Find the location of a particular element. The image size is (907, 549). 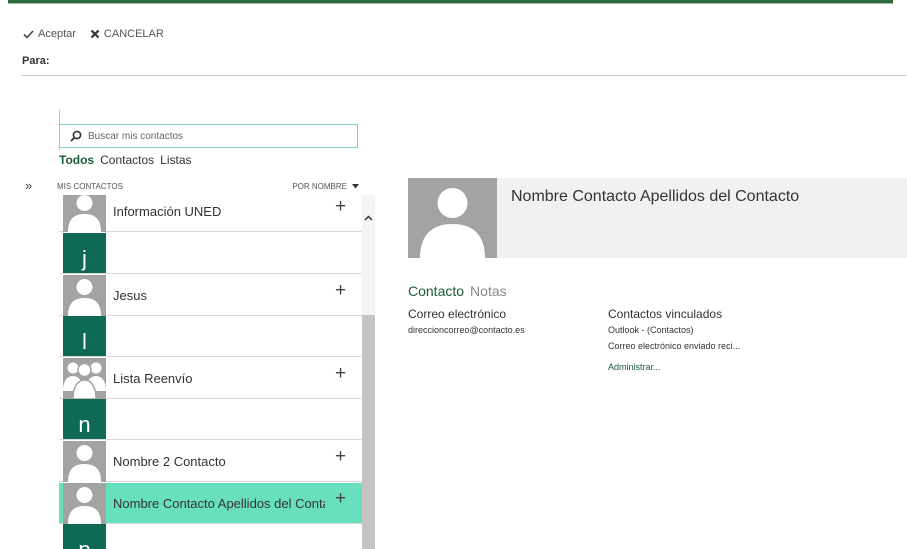

contact-row: Nombre 2 Contacto + is located at coordinates (210, 461).